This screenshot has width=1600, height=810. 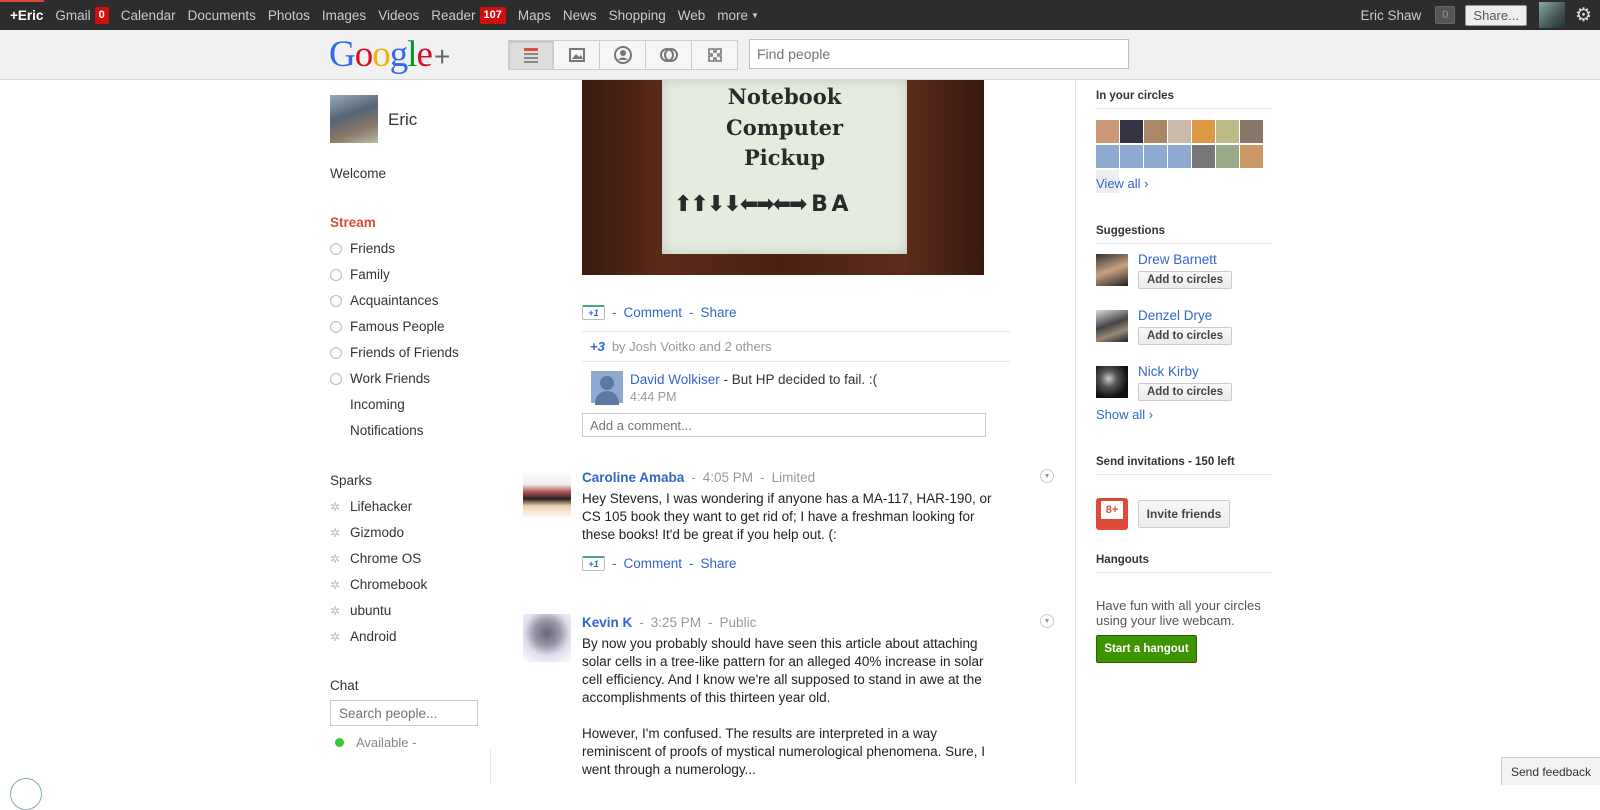 I want to click on spark-android: ✲ Android, so click(x=363, y=636).